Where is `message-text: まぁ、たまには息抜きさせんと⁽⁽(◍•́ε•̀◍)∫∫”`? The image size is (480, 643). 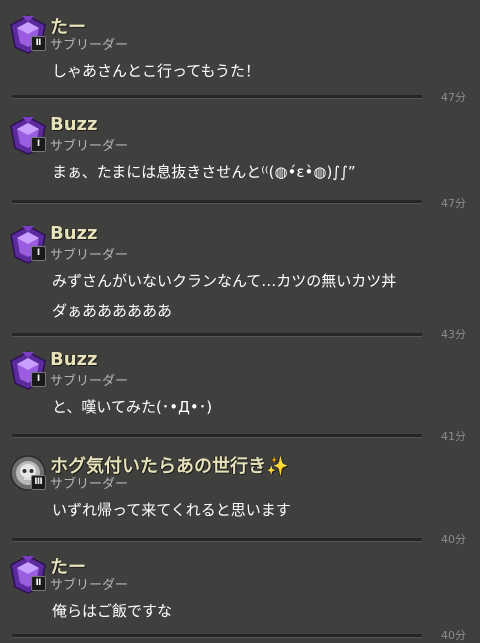 message-text: まぁ、たまには息抜きさせんと⁽⁽(◍•́ε•̀◍)∫∫” is located at coordinates (204, 172).